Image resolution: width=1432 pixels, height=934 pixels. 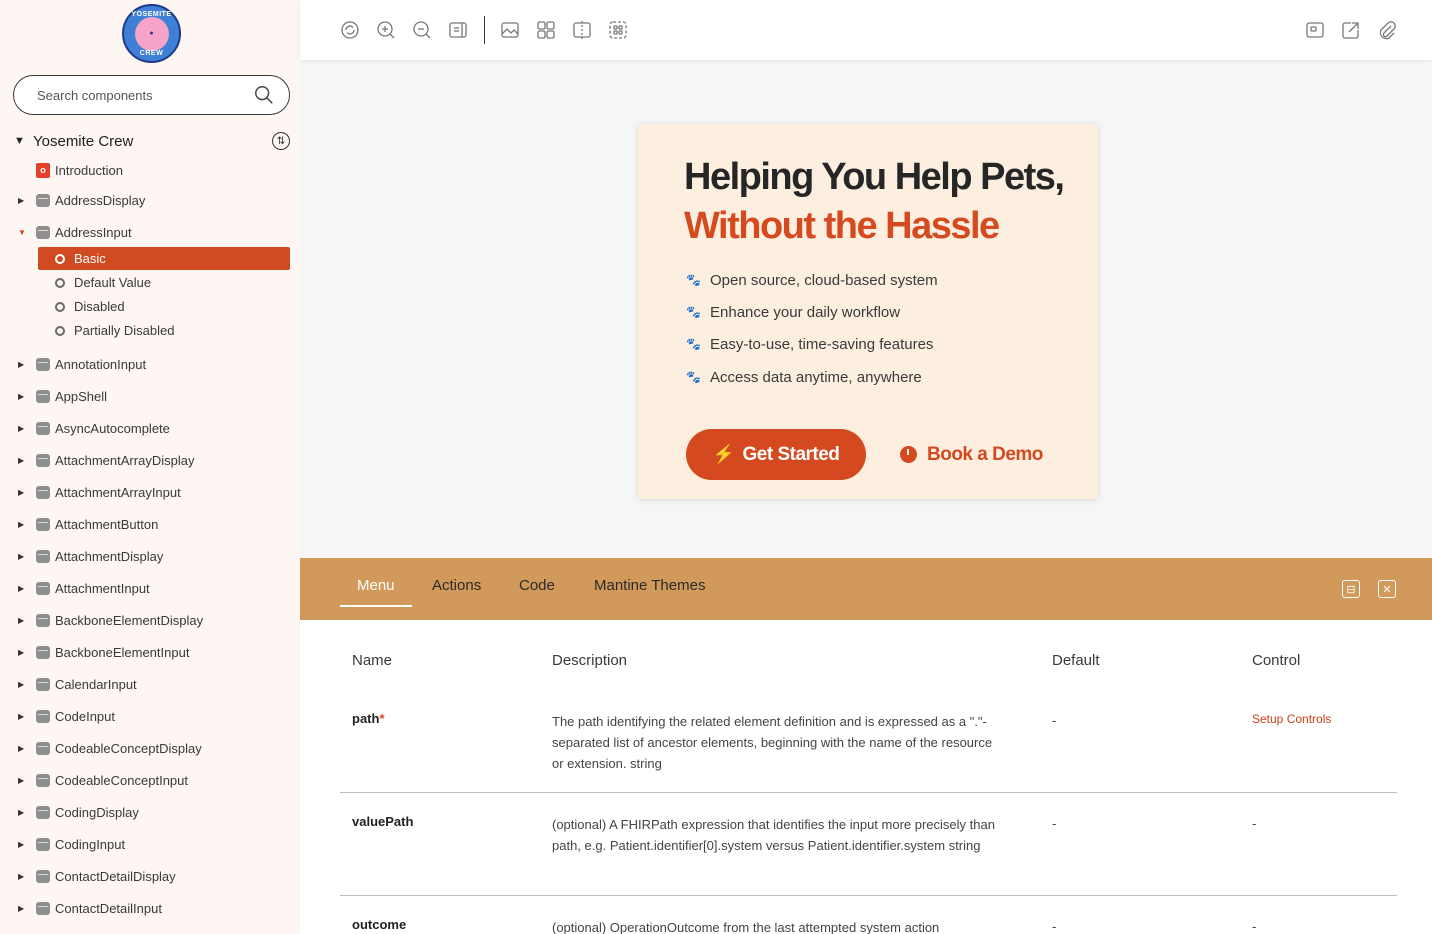 What do you see at coordinates (153, 170) in the screenshot?
I see `sidebar-item-introduction: o Introduction` at bounding box center [153, 170].